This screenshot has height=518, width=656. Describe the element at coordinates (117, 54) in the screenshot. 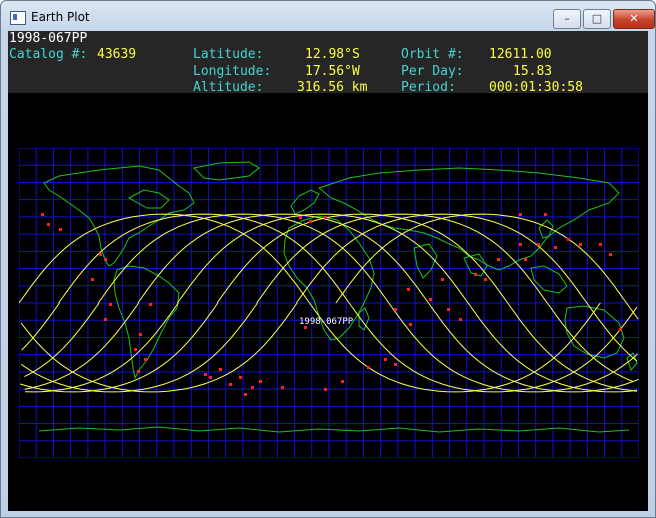

I see `catalog-value: 43639` at that location.